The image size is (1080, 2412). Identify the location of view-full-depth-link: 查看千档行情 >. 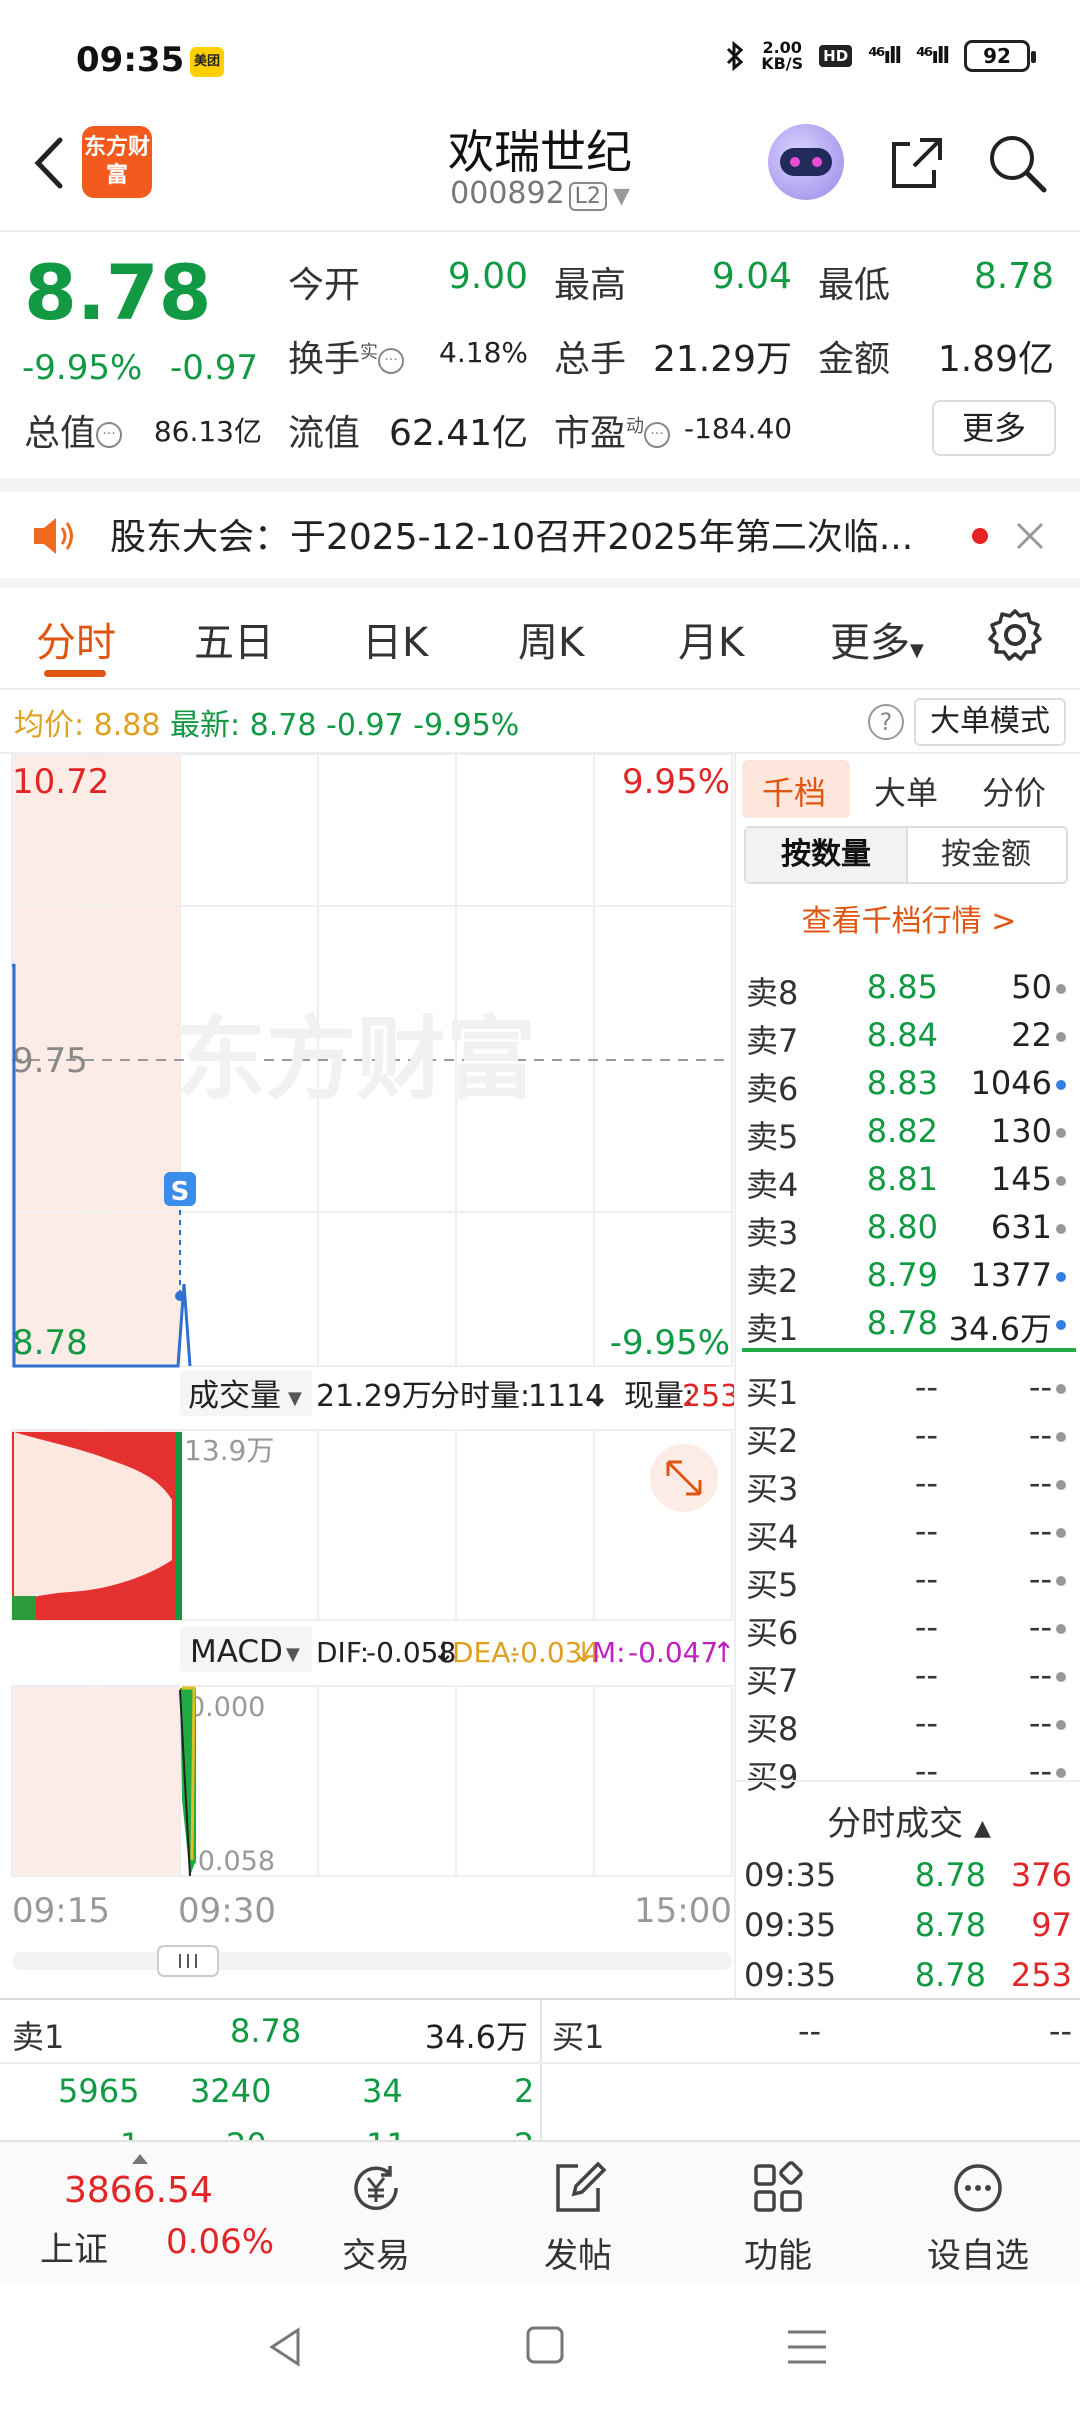
(908, 918).